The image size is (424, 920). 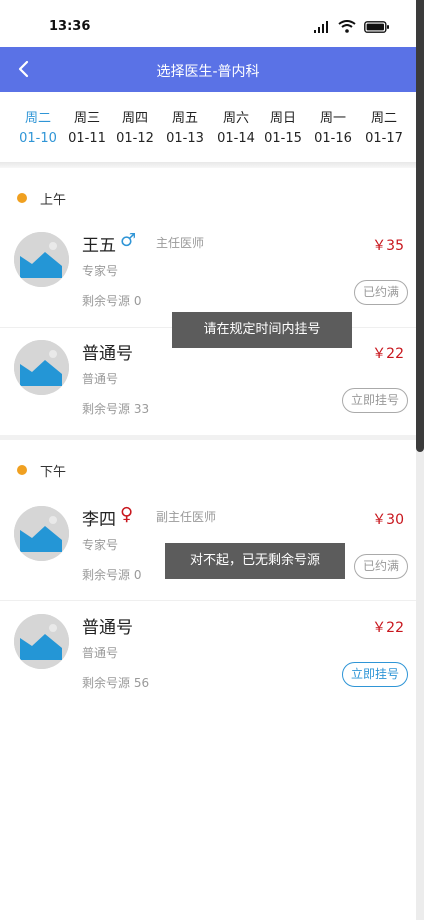 What do you see at coordinates (420, 460) in the screenshot?
I see `scrollbar` at bounding box center [420, 460].